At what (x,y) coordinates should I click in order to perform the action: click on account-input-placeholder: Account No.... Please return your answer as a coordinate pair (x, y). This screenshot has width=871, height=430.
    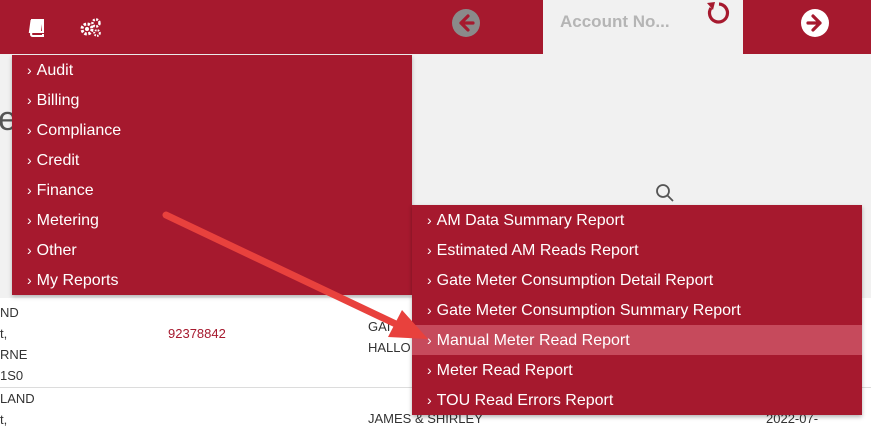
    Looking at the image, I should click on (615, 22).